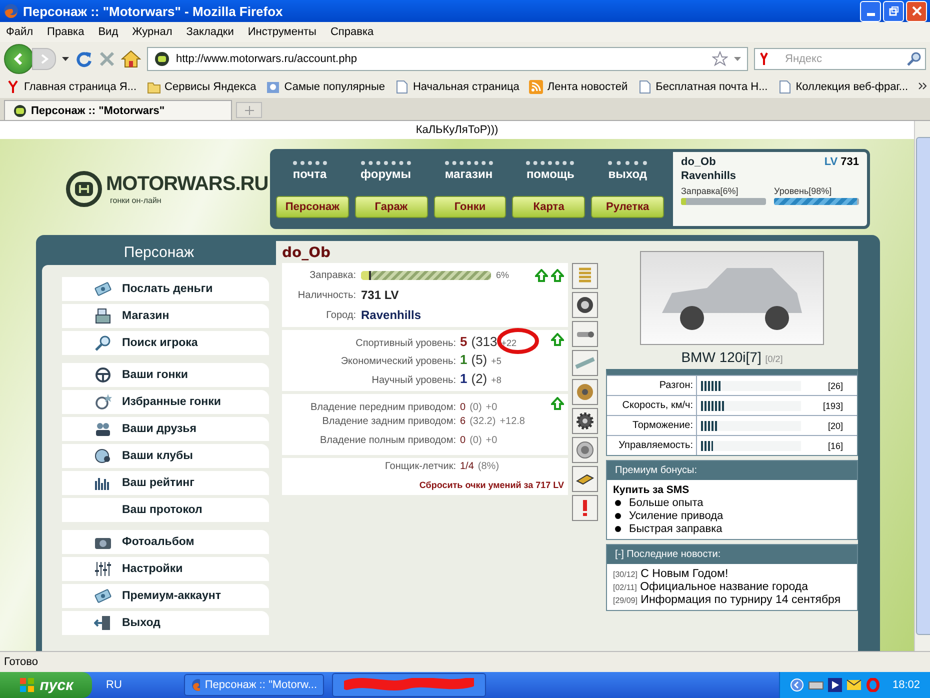  Describe the element at coordinates (840, 59) in the screenshot. I see `search-field: Яндекс` at that location.